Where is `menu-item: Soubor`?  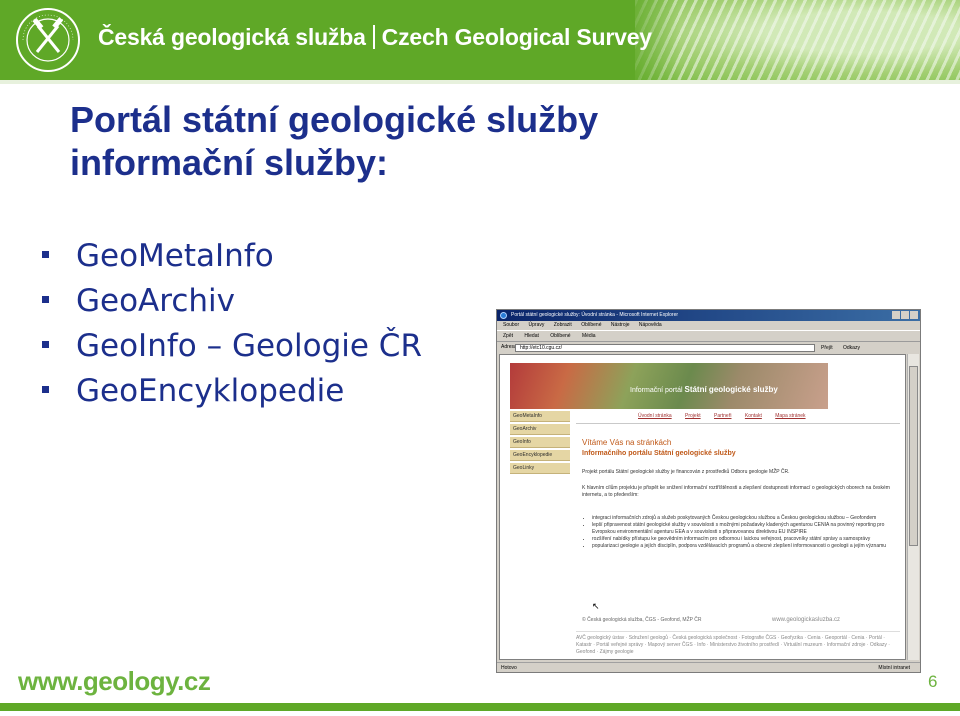
menu-item: Soubor is located at coordinates (511, 325).